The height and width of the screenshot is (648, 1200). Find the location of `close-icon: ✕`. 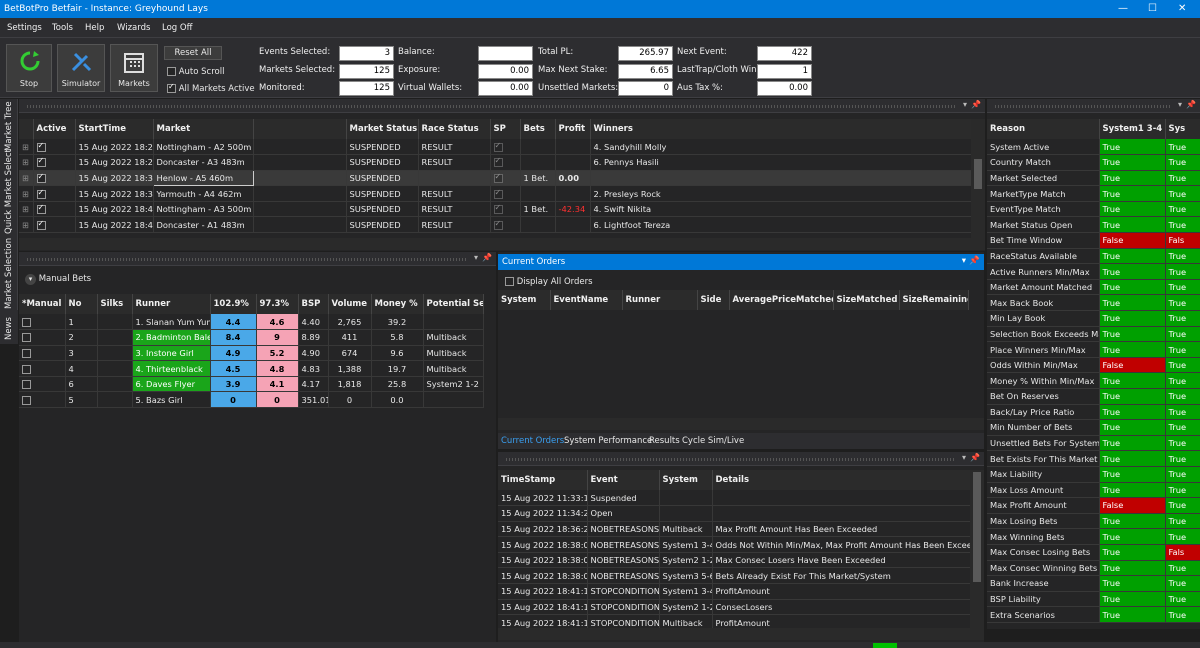

close-icon: ✕ is located at coordinates (1182, 8).